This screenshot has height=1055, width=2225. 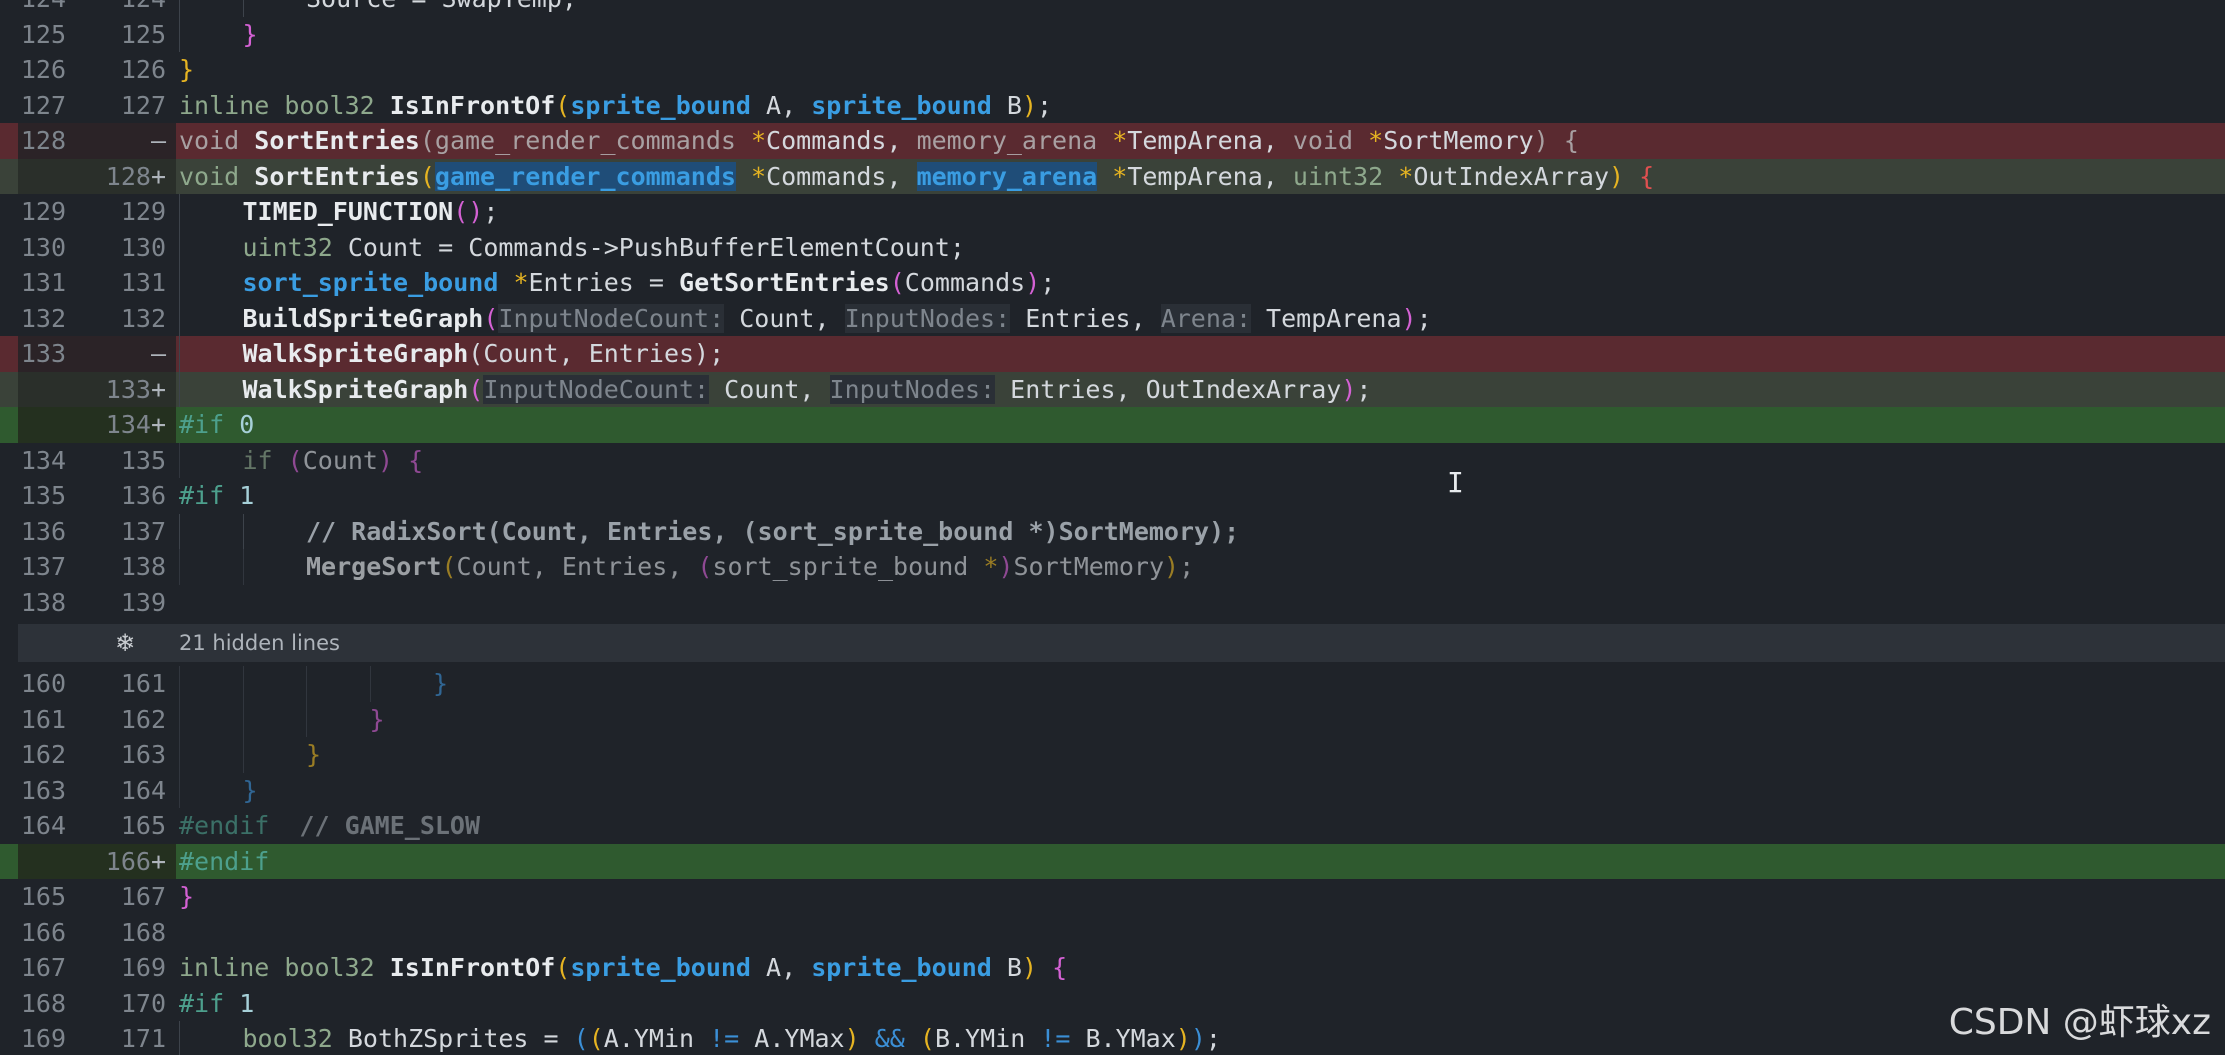 What do you see at coordinates (125, 643) in the screenshot?
I see `unfold-icon: ❄` at bounding box center [125, 643].